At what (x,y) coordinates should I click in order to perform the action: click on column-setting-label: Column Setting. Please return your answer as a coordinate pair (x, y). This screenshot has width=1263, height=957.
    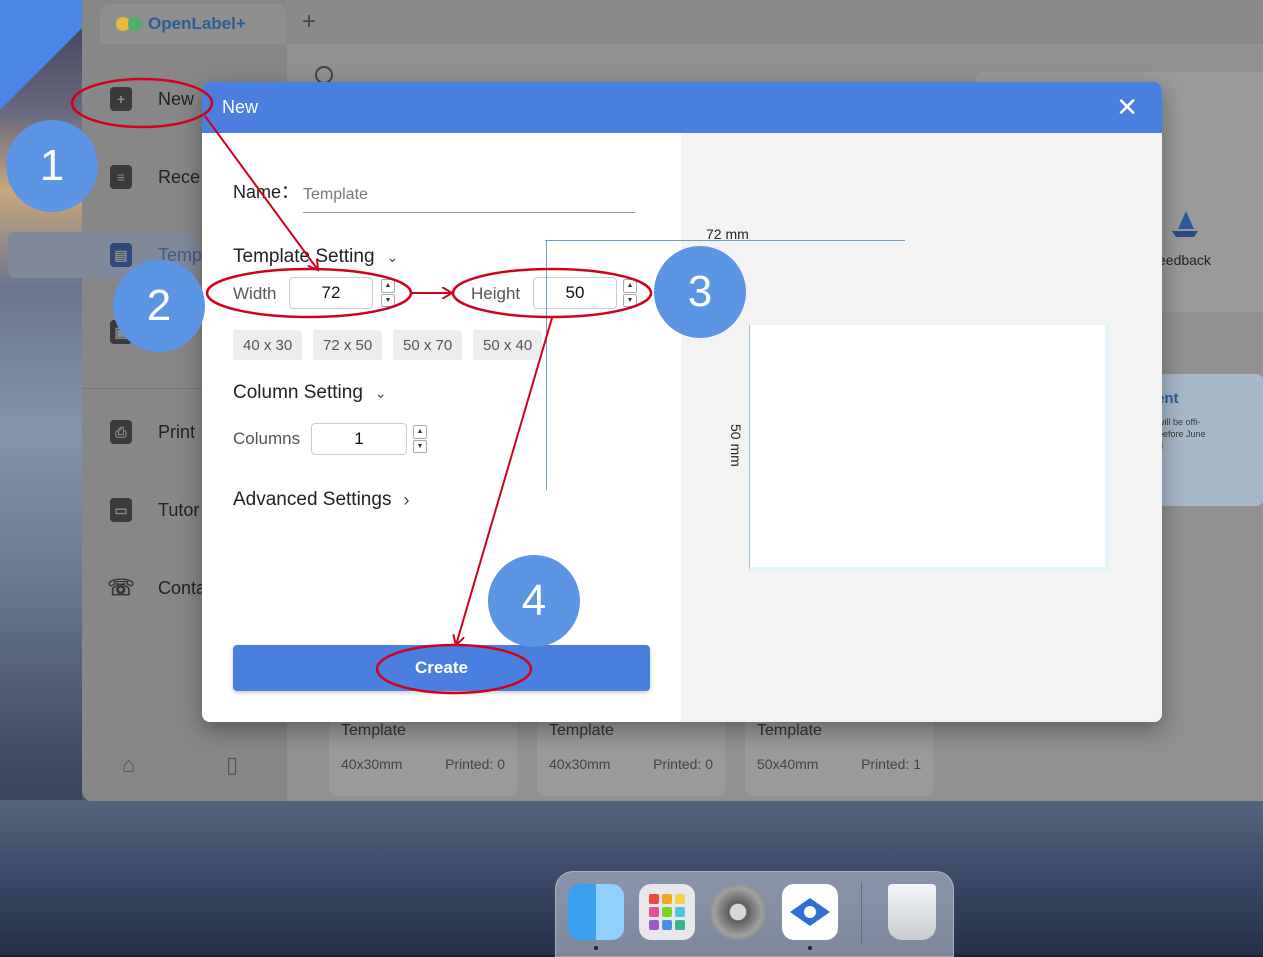
    Looking at the image, I should click on (298, 392).